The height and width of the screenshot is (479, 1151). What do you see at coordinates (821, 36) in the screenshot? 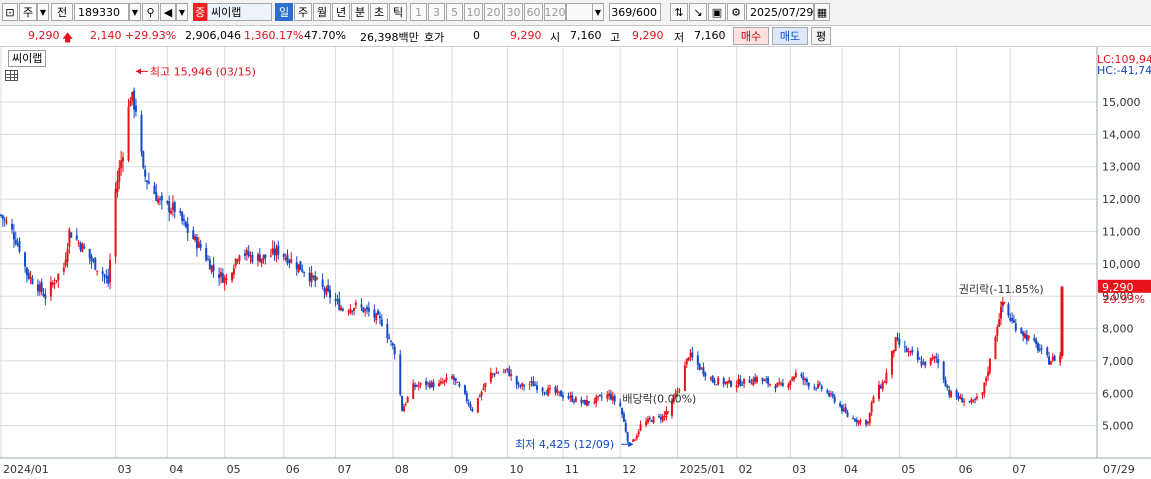
I see `avg-button: 평` at bounding box center [821, 36].